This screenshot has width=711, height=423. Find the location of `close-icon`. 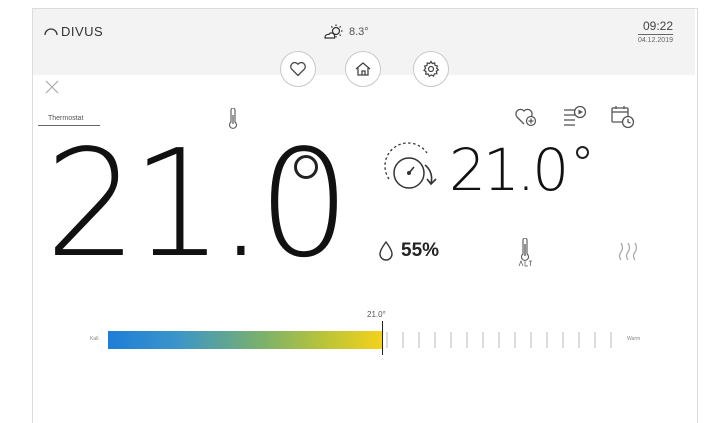

close-icon is located at coordinates (52, 87).